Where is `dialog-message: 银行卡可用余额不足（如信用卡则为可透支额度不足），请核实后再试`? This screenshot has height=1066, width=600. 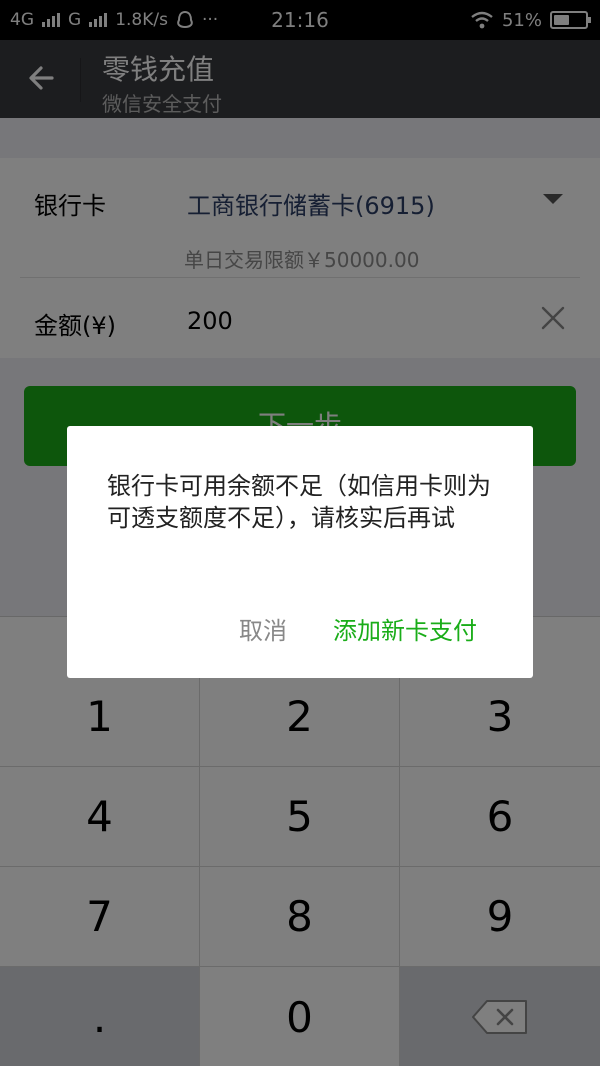 dialog-message: 银行卡可用余额不足（如信用卡则为可透支额度不足），请核实后再试 is located at coordinates (299, 502).